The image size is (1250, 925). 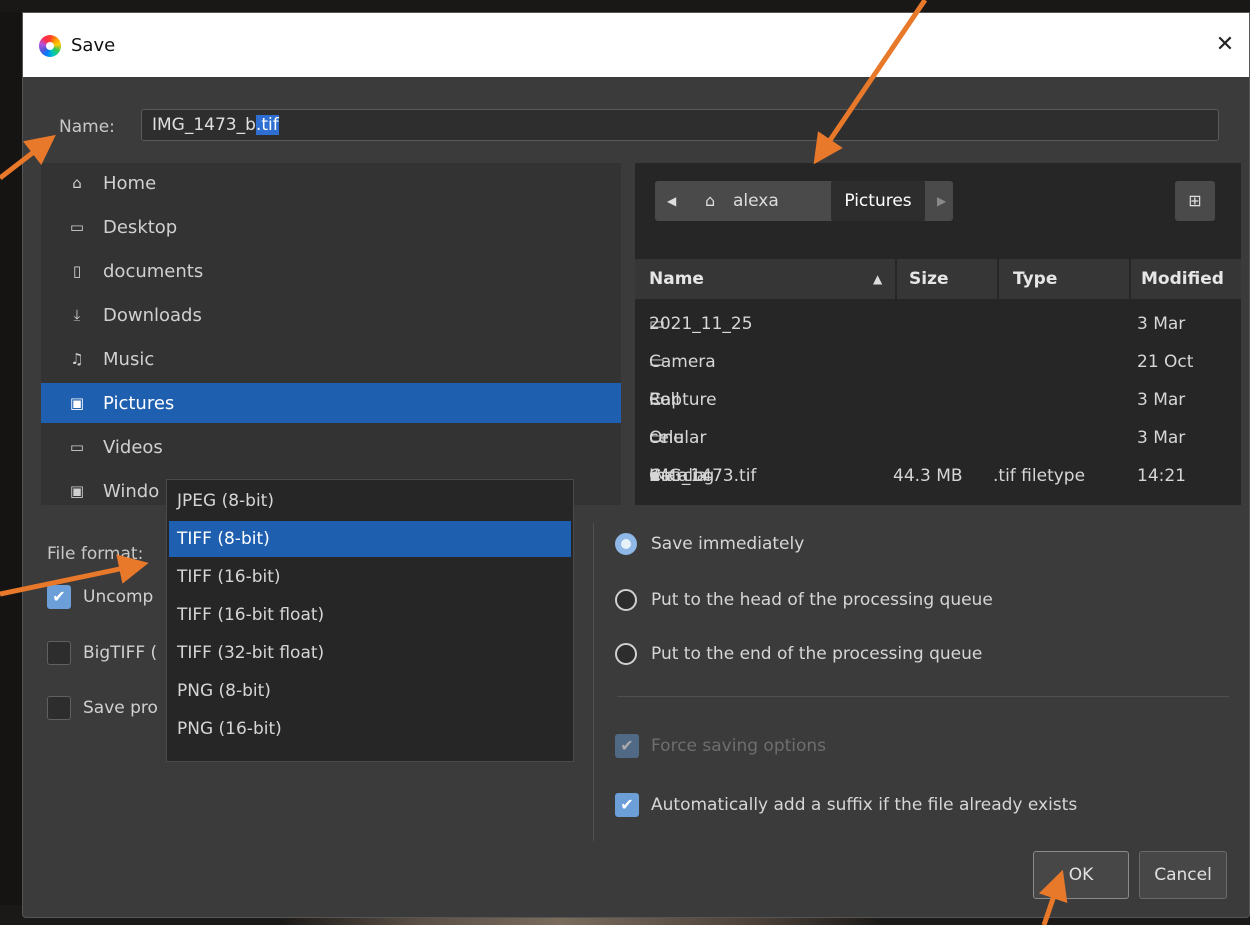 What do you see at coordinates (636, 45) in the screenshot?
I see `title-bar: Save ✕` at bounding box center [636, 45].